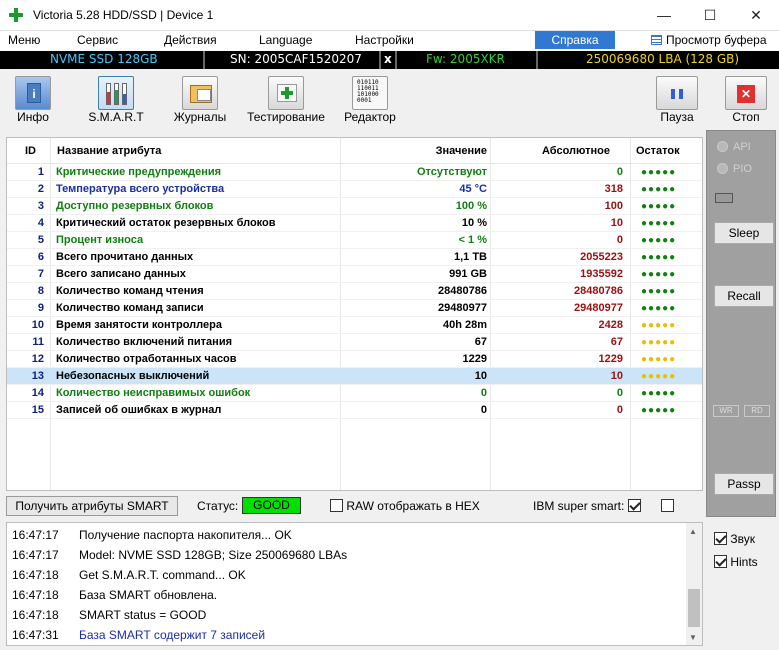  I want to click on table-row: 3 Доступно резервных блоков 100 % 100 ●●●●●, so click(354, 206).